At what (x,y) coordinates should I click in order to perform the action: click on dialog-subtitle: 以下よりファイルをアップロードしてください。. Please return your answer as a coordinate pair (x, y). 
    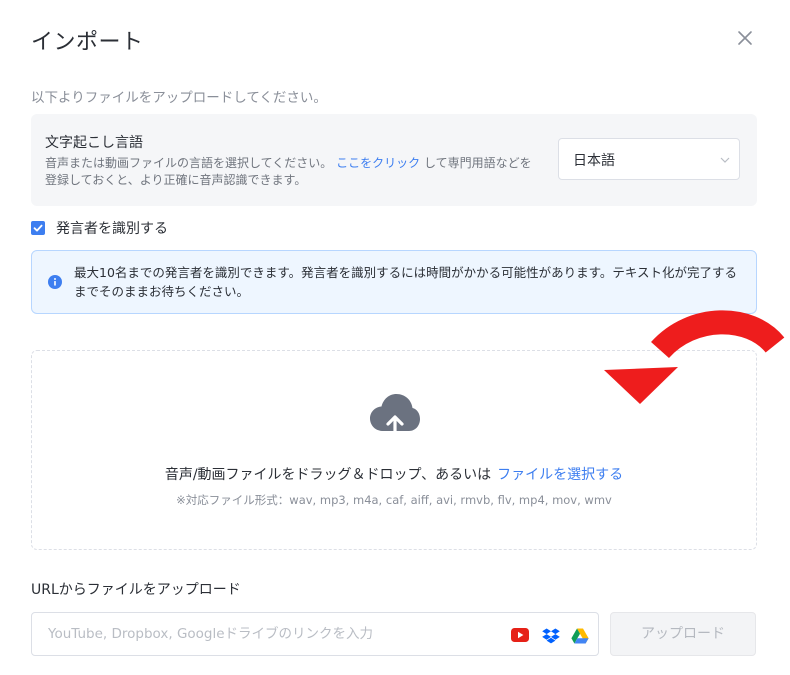
    Looking at the image, I should click on (179, 98).